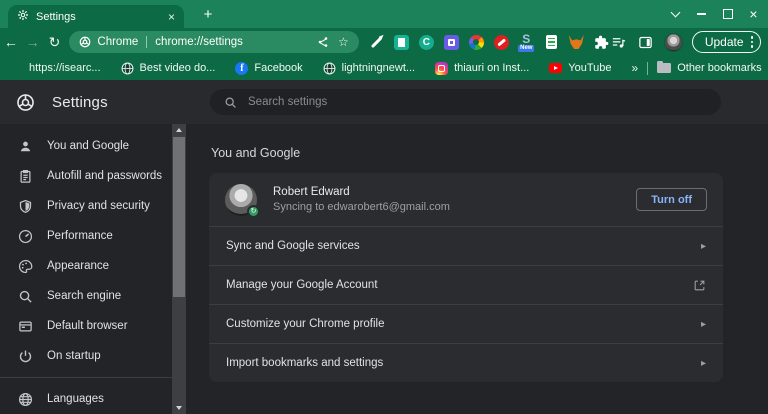 This screenshot has width=768, height=414. What do you see at coordinates (171, 17) in the screenshot?
I see `tab-close-icon: ×` at bounding box center [171, 17].